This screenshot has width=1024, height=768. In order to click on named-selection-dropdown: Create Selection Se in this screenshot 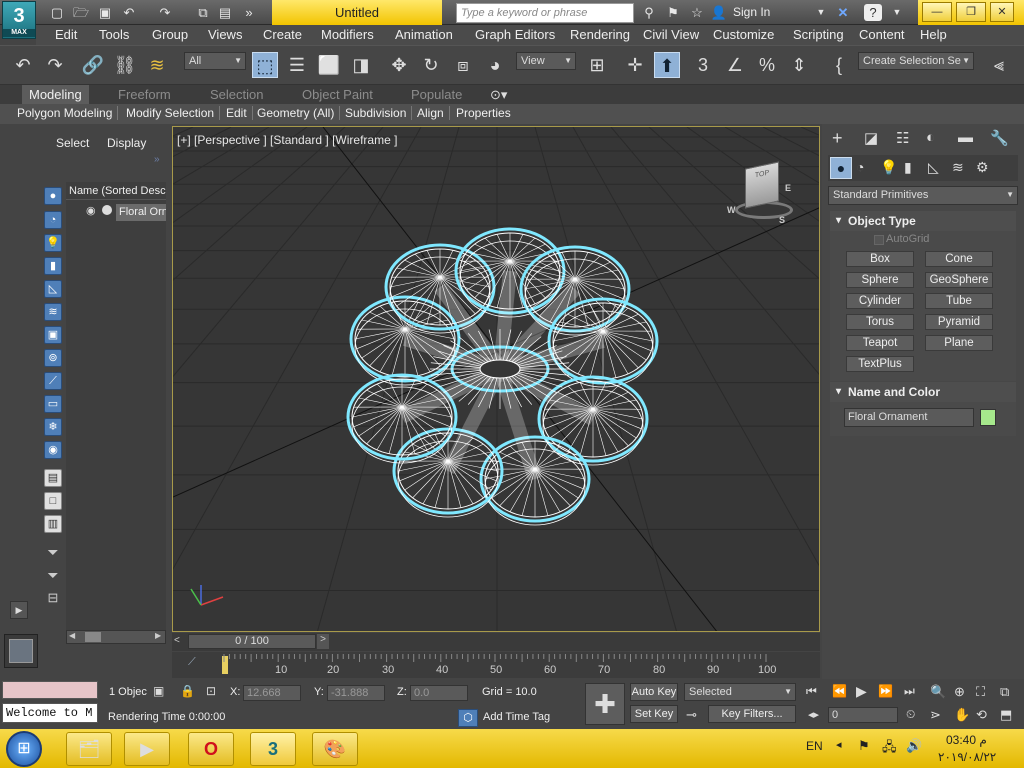, I will do `click(916, 61)`.